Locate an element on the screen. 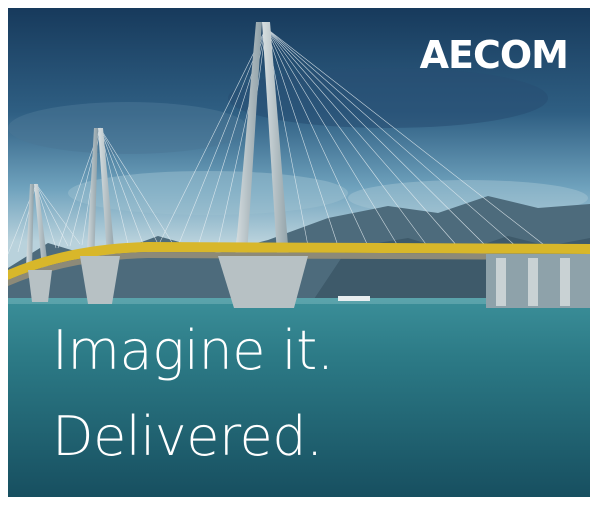 This screenshot has width=598, height=505. aecom-logo: AECOM is located at coordinates (494, 55).